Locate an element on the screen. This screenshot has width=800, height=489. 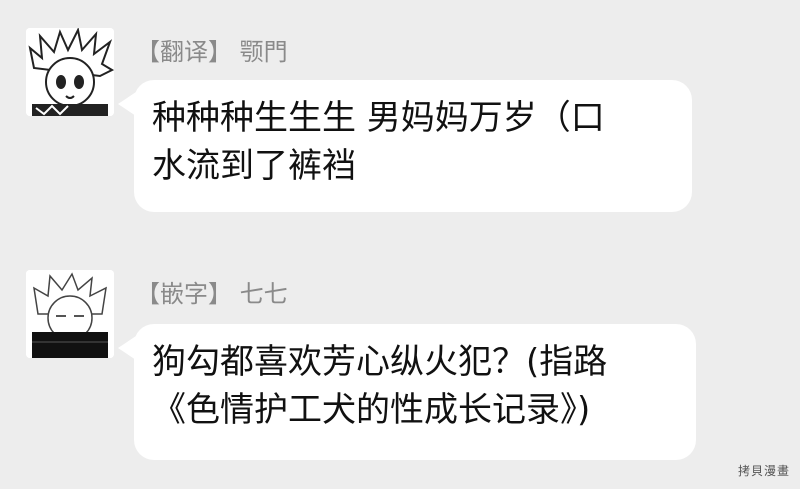
message-text-line: 狗勾都喜欢芳心纵火犯？(指路 is located at coordinates (380, 362).